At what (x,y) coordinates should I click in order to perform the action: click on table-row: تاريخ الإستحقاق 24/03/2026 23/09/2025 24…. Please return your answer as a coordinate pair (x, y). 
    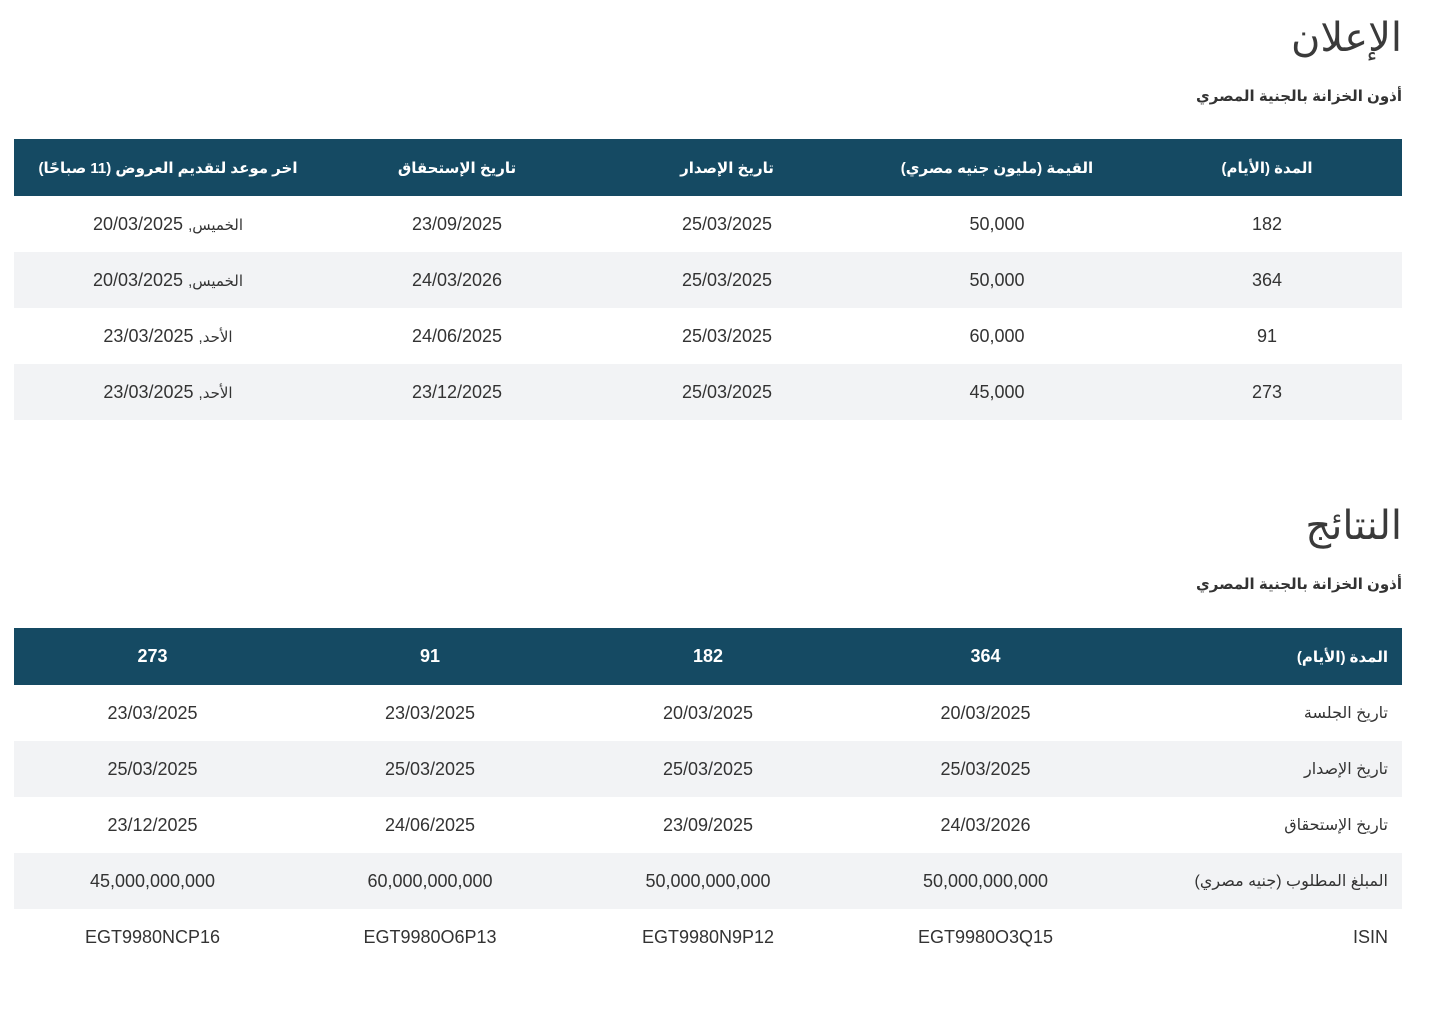
    Looking at the image, I should click on (708, 825).